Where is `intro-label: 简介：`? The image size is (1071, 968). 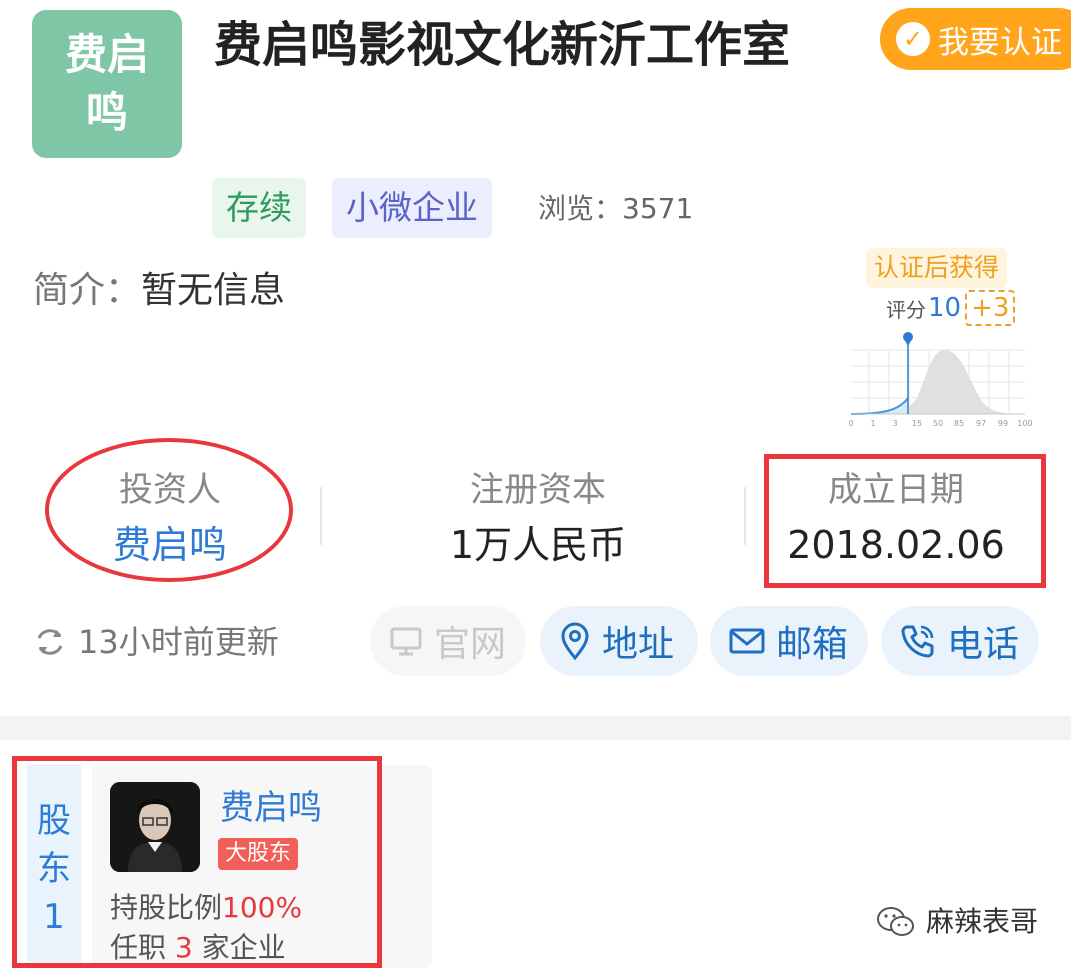 intro-label: 简介： is located at coordinates (87, 290).